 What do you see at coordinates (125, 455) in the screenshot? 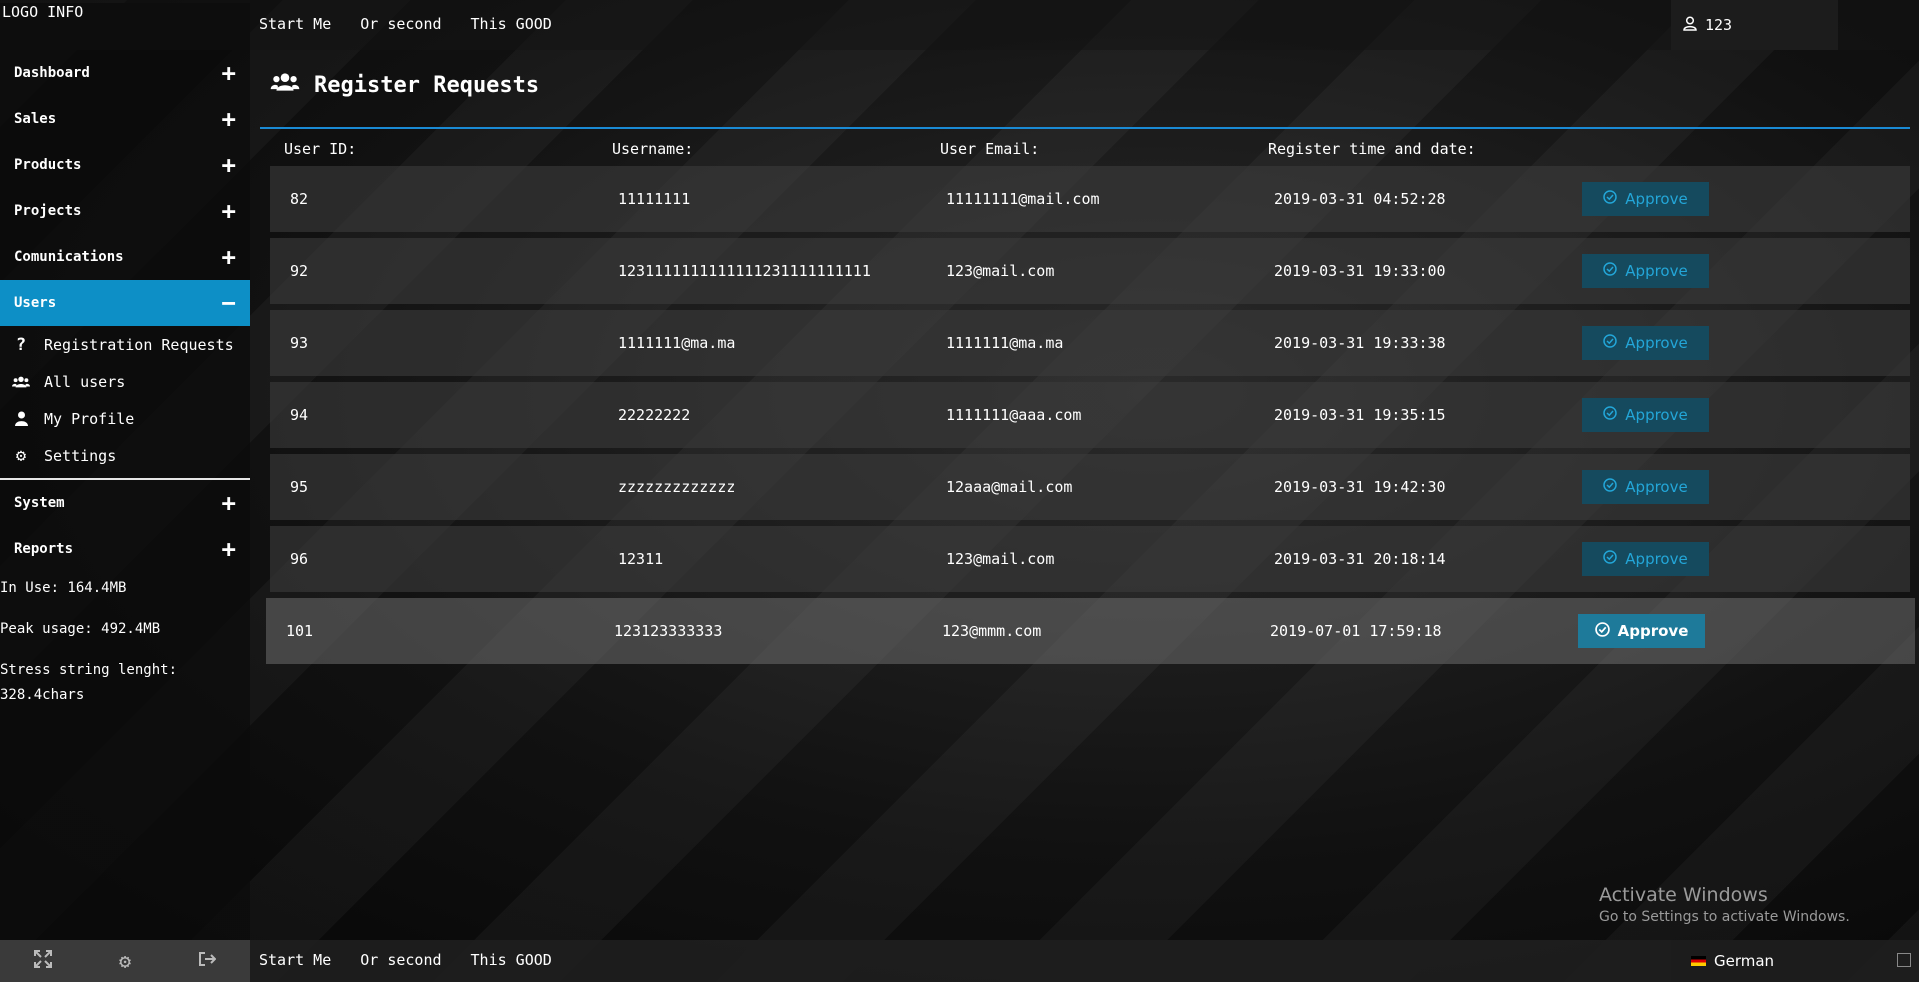
I see `sidebar-subitem-settings: ⚙ Settings` at bounding box center [125, 455].